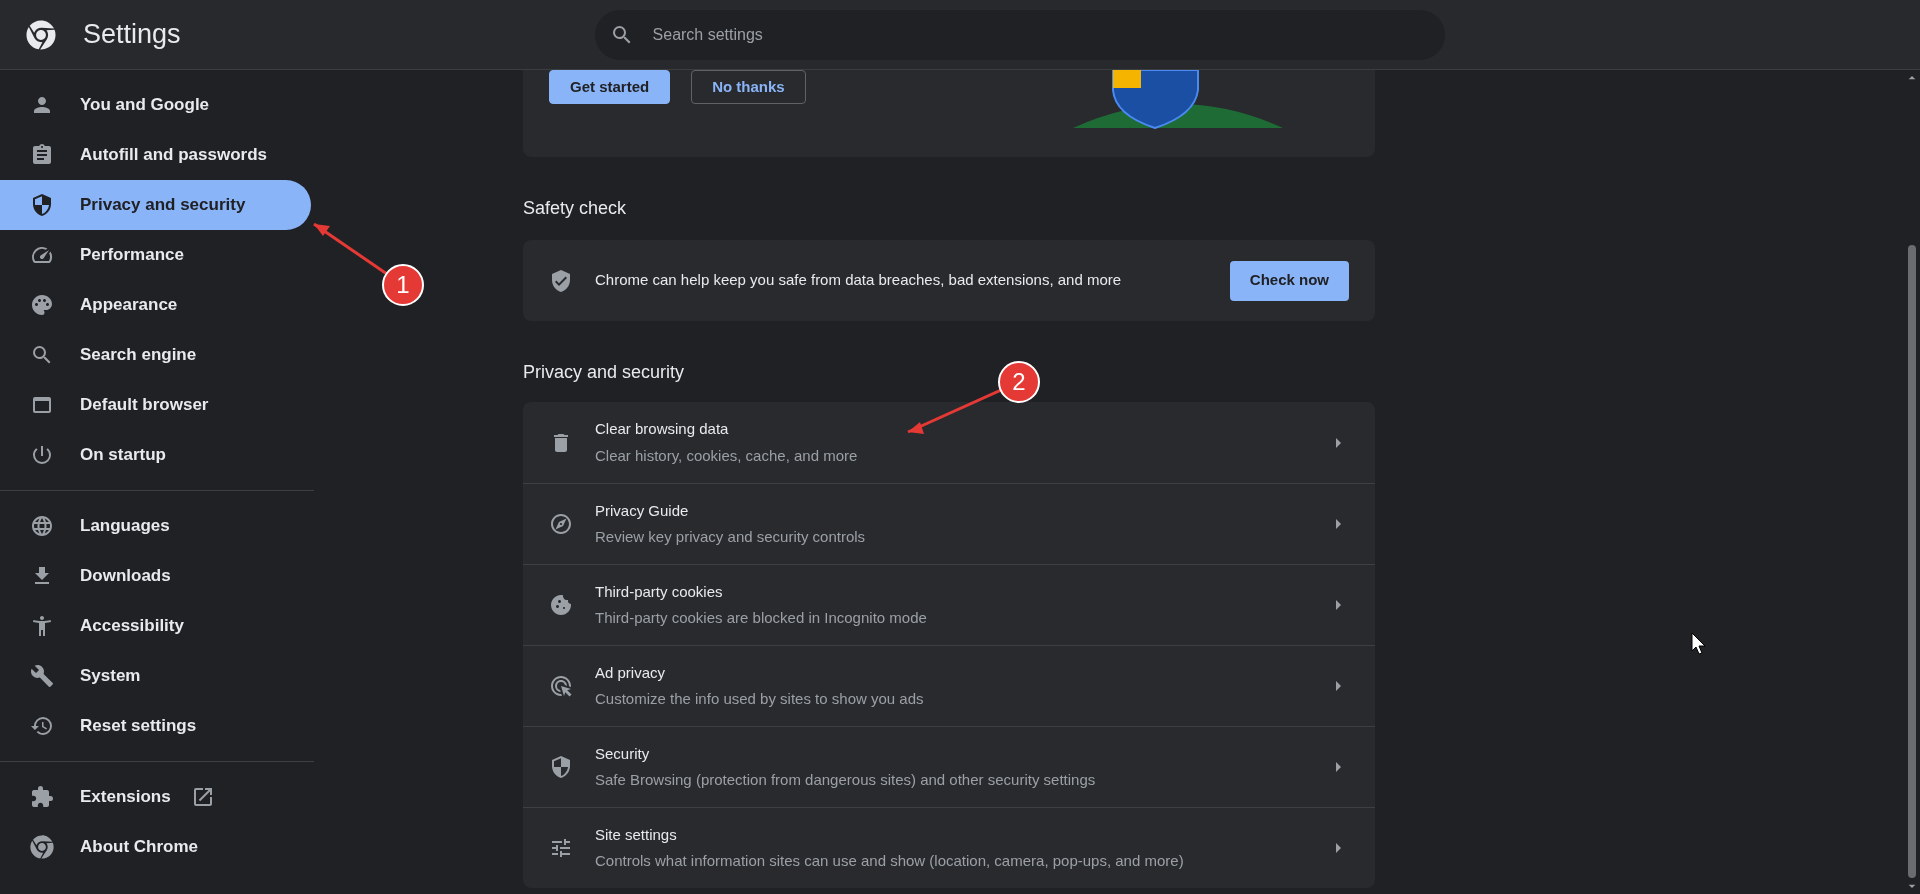 The image size is (1920, 894). I want to click on row-title: Third-party cookies, so click(659, 591).